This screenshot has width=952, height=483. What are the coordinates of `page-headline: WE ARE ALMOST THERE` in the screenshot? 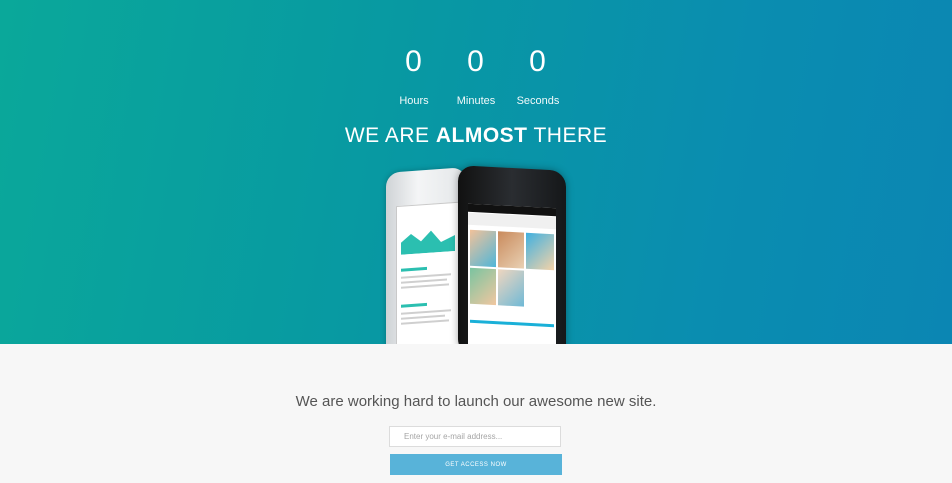 It's located at (476, 136).